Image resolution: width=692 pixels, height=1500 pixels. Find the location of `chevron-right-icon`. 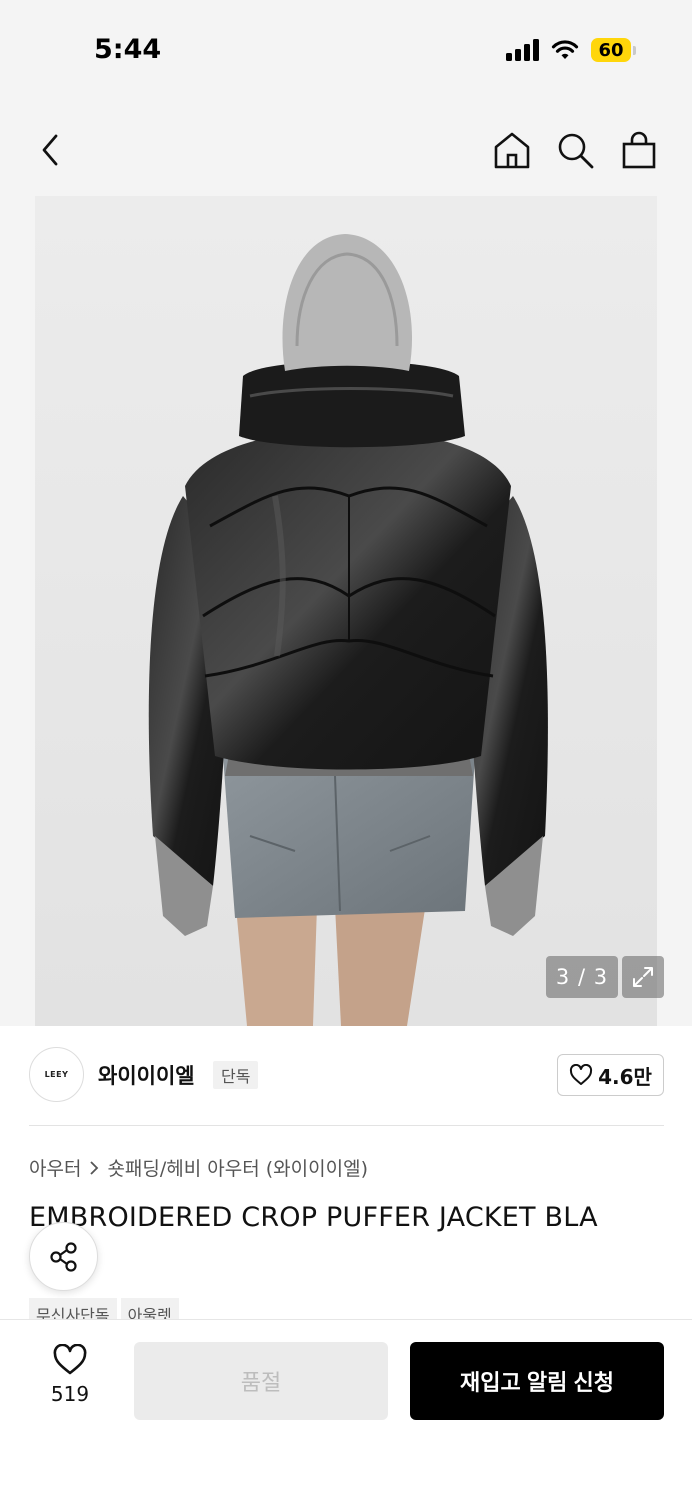

chevron-right-icon is located at coordinates (94, 1167).